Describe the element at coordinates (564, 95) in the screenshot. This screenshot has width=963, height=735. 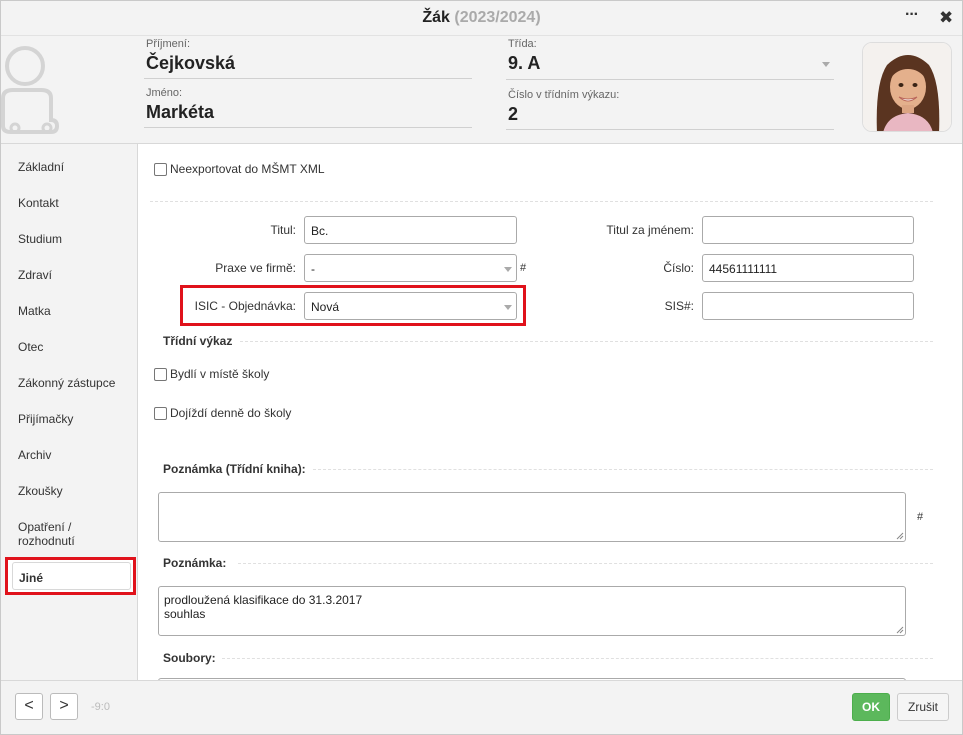
I see `class-number-label: Číslo v třídním výkazu:` at that location.